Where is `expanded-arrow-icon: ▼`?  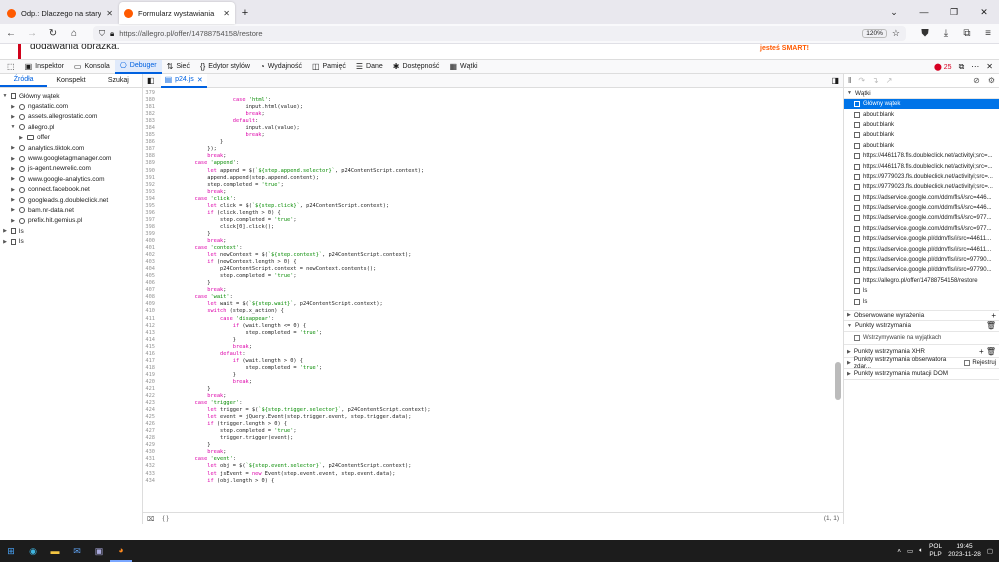
expanded-arrow-icon: ▼ is located at coordinates (13, 127).